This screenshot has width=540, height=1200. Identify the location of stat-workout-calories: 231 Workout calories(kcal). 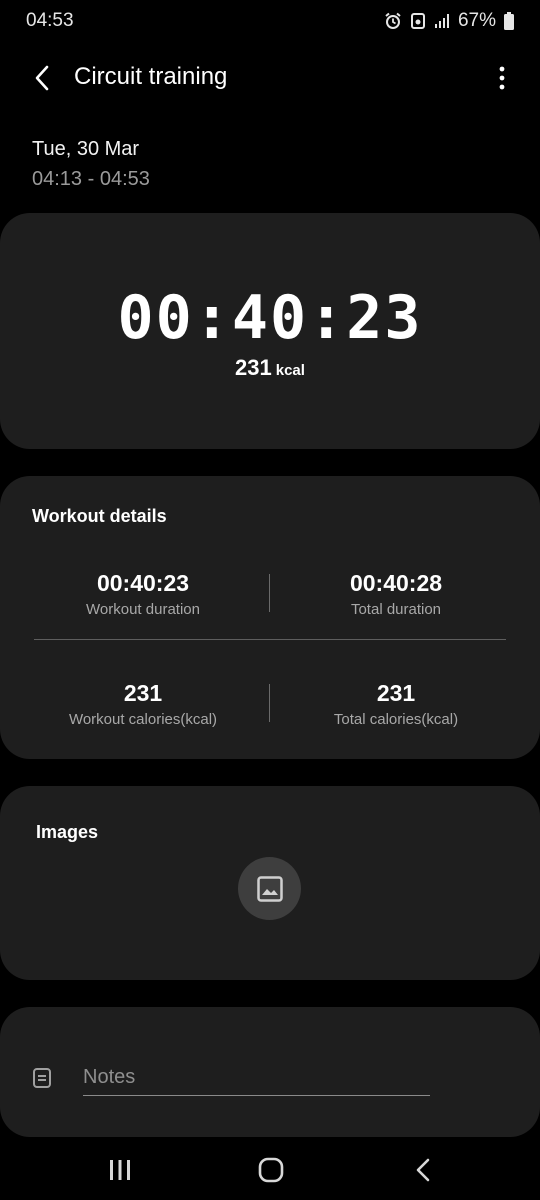
(143, 704).